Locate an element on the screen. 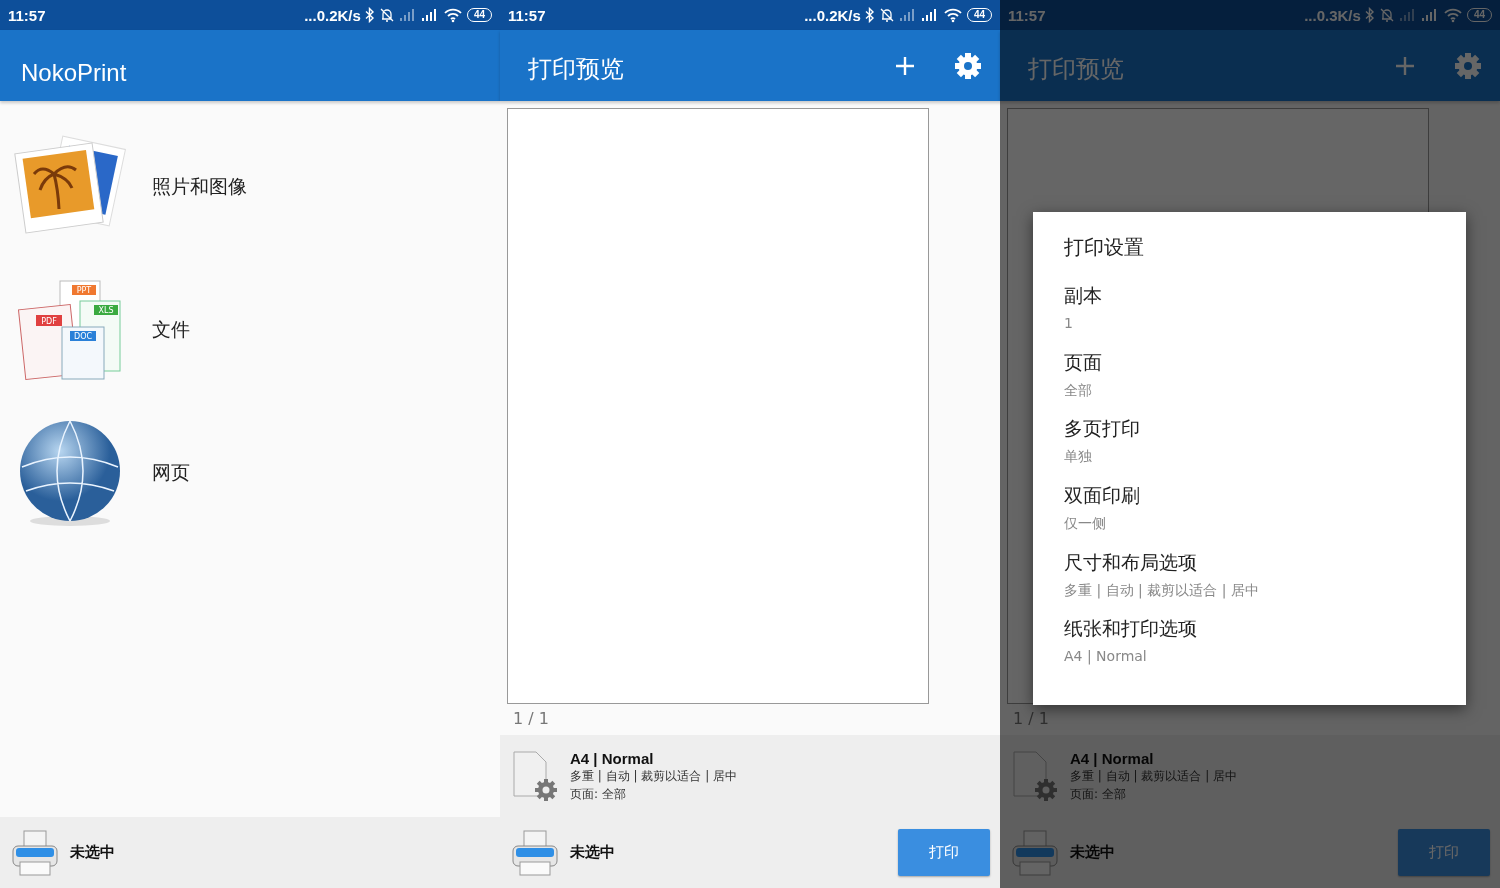 This screenshot has width=1500, height=888. option-label: 纸张和打印选项 is located at coordinates (1131, 629).